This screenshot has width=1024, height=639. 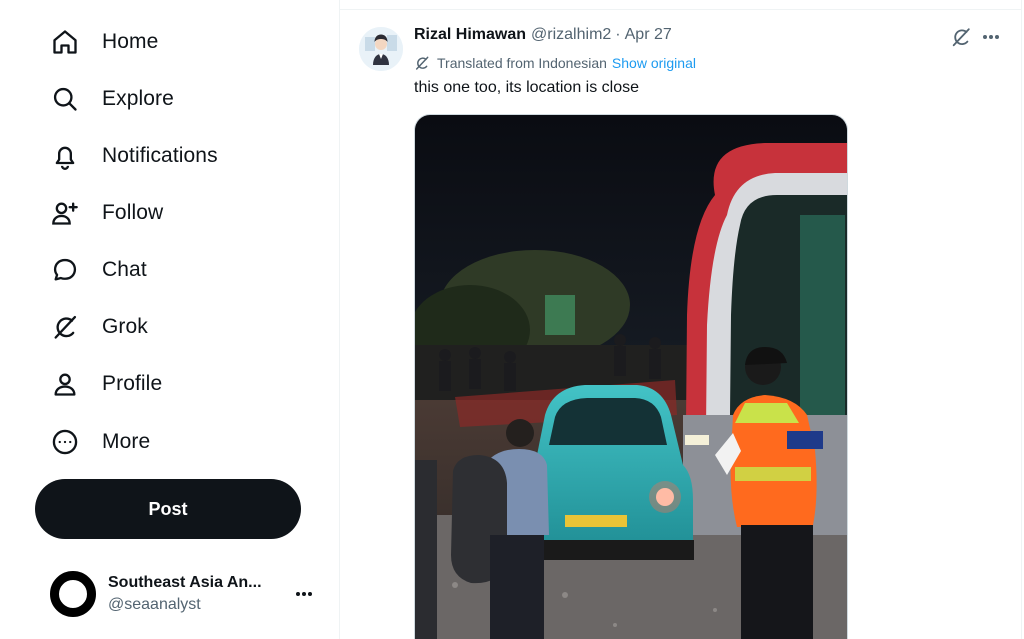 I want to click on translated-label: Translated from Indonesian, so click(x=522, y=63).